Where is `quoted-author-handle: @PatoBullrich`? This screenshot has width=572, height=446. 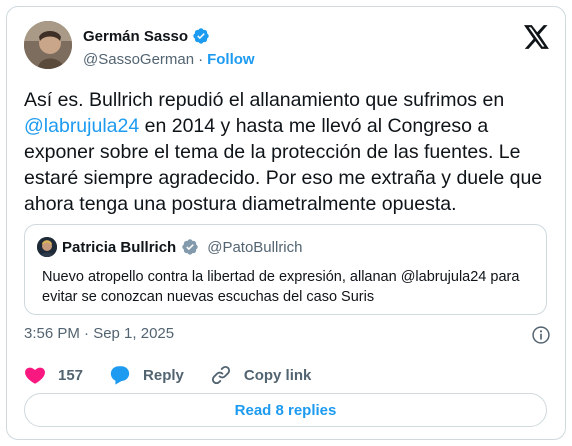 quoted-author-handle: @PatoBullrich is located at coordinates (255, 247).